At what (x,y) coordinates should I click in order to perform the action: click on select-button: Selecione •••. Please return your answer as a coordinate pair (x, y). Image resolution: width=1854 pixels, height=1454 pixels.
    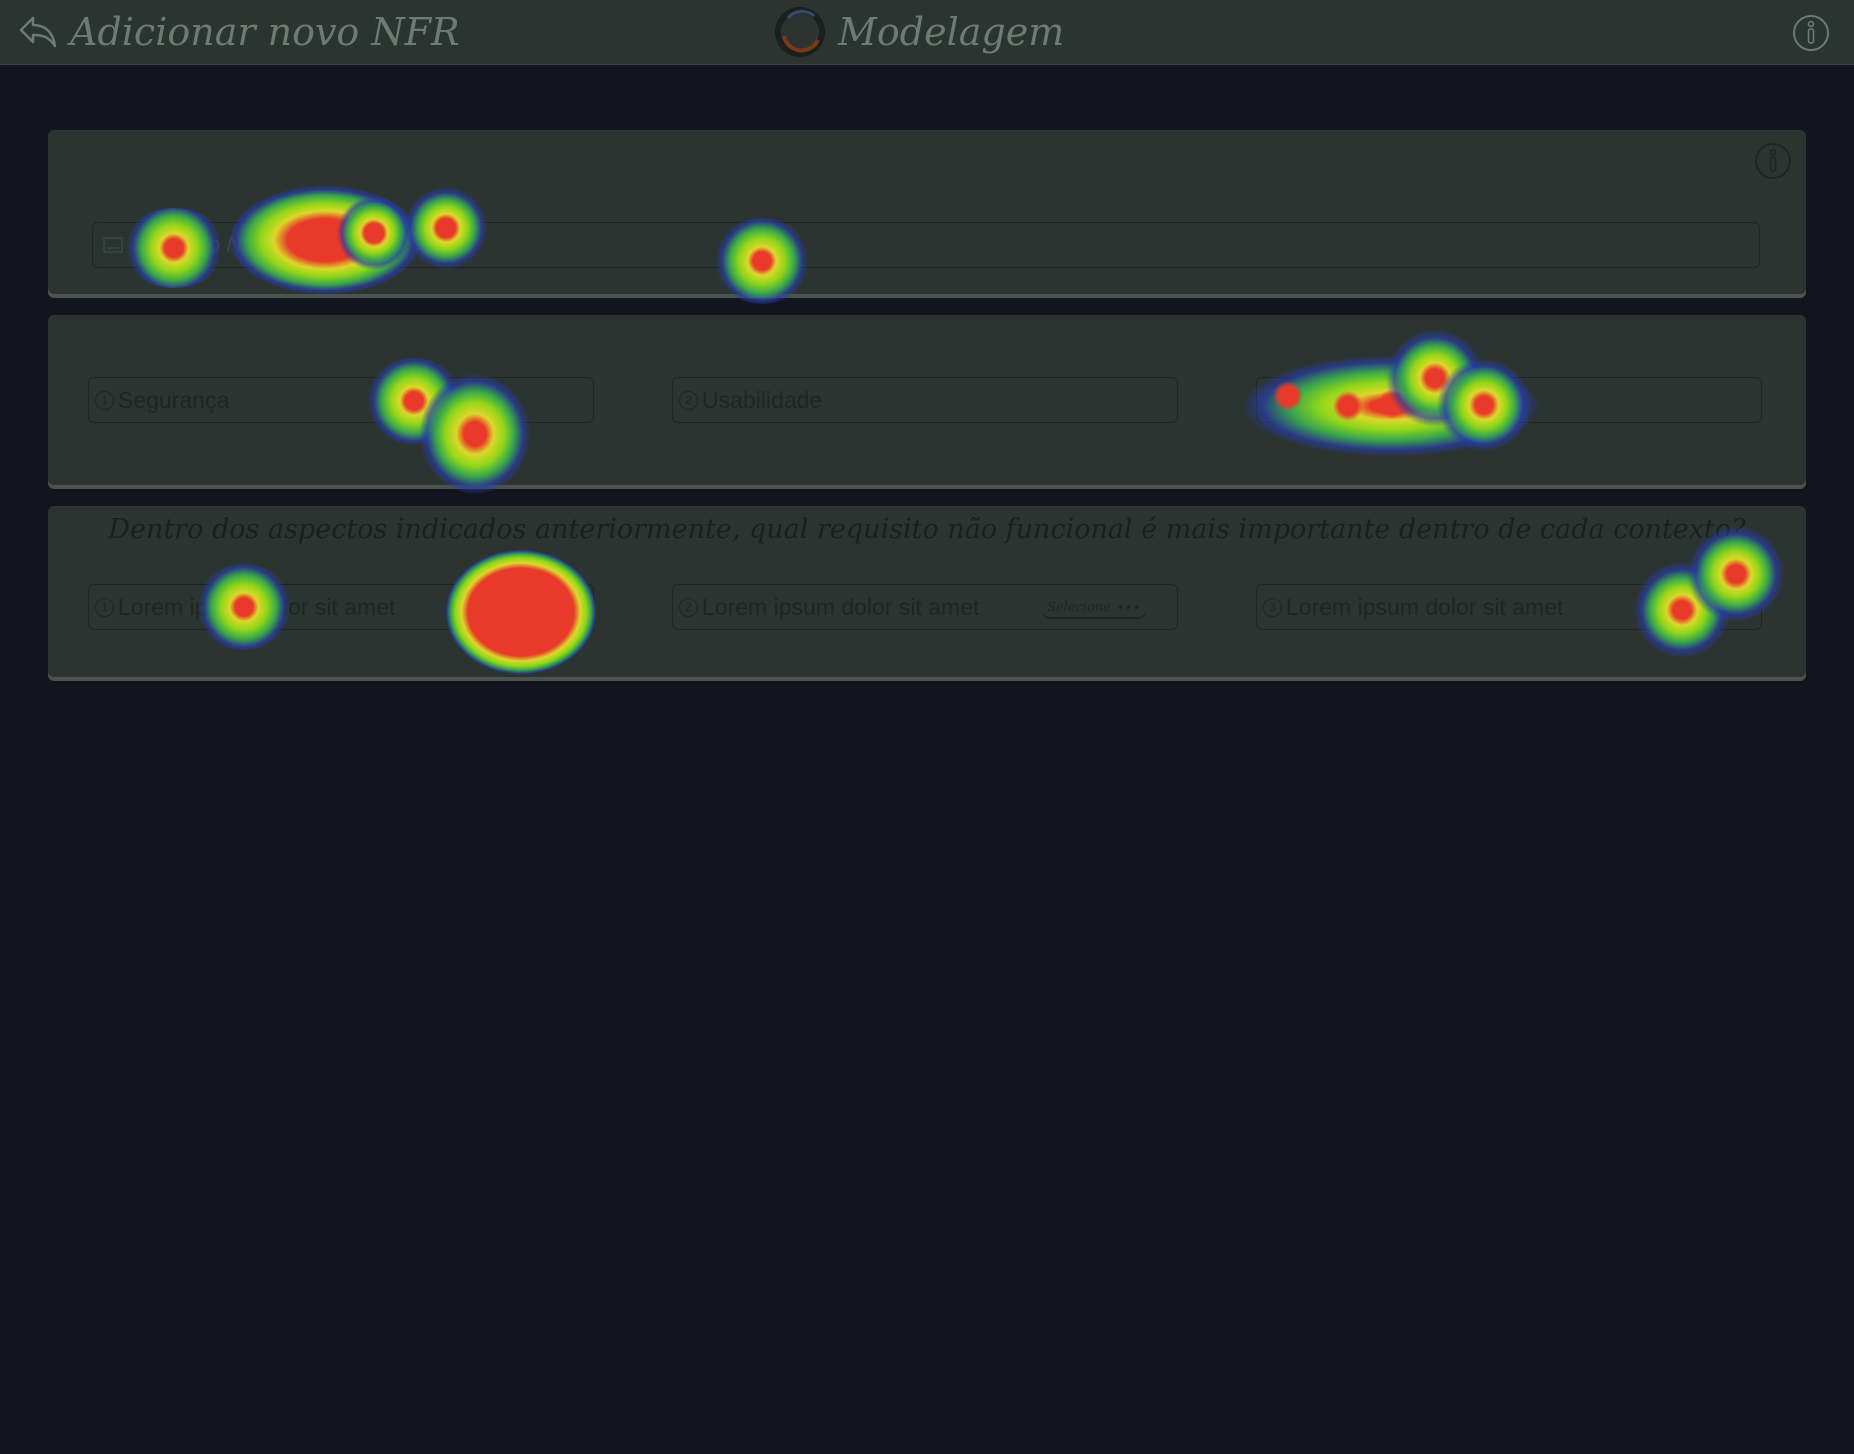
    Looking at the image, I should click on (1094, 608).